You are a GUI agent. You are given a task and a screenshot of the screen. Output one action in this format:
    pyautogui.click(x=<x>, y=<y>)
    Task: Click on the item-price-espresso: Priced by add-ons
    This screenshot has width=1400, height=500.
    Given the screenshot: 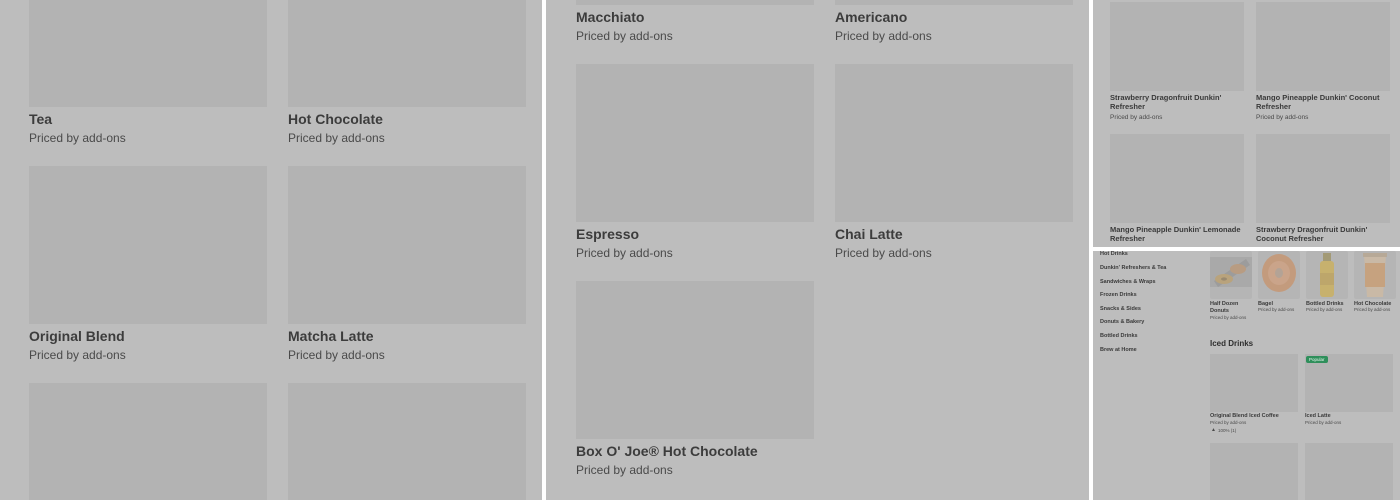 What is the action you would take?
    pyautogui.click(x=624, y=253)
    